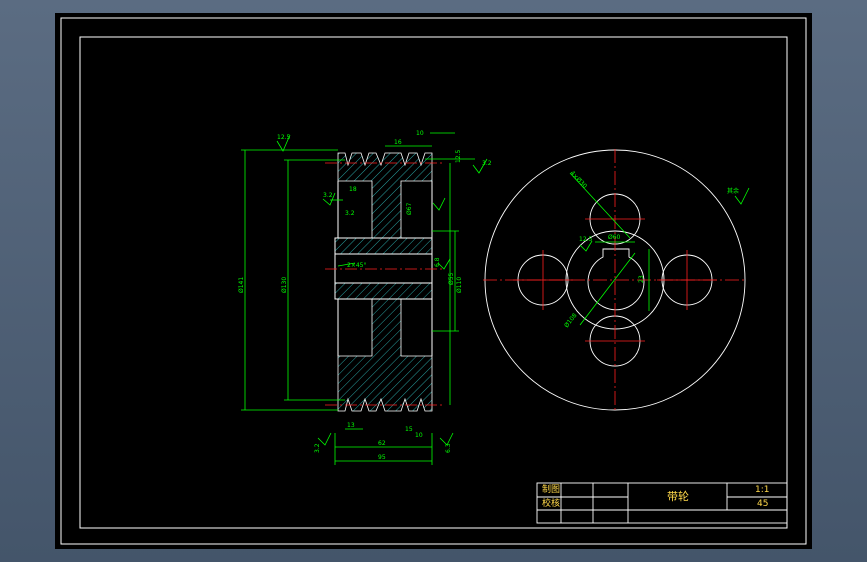  I want to click on rest-roughness-note: 其余, so click(733, 191).